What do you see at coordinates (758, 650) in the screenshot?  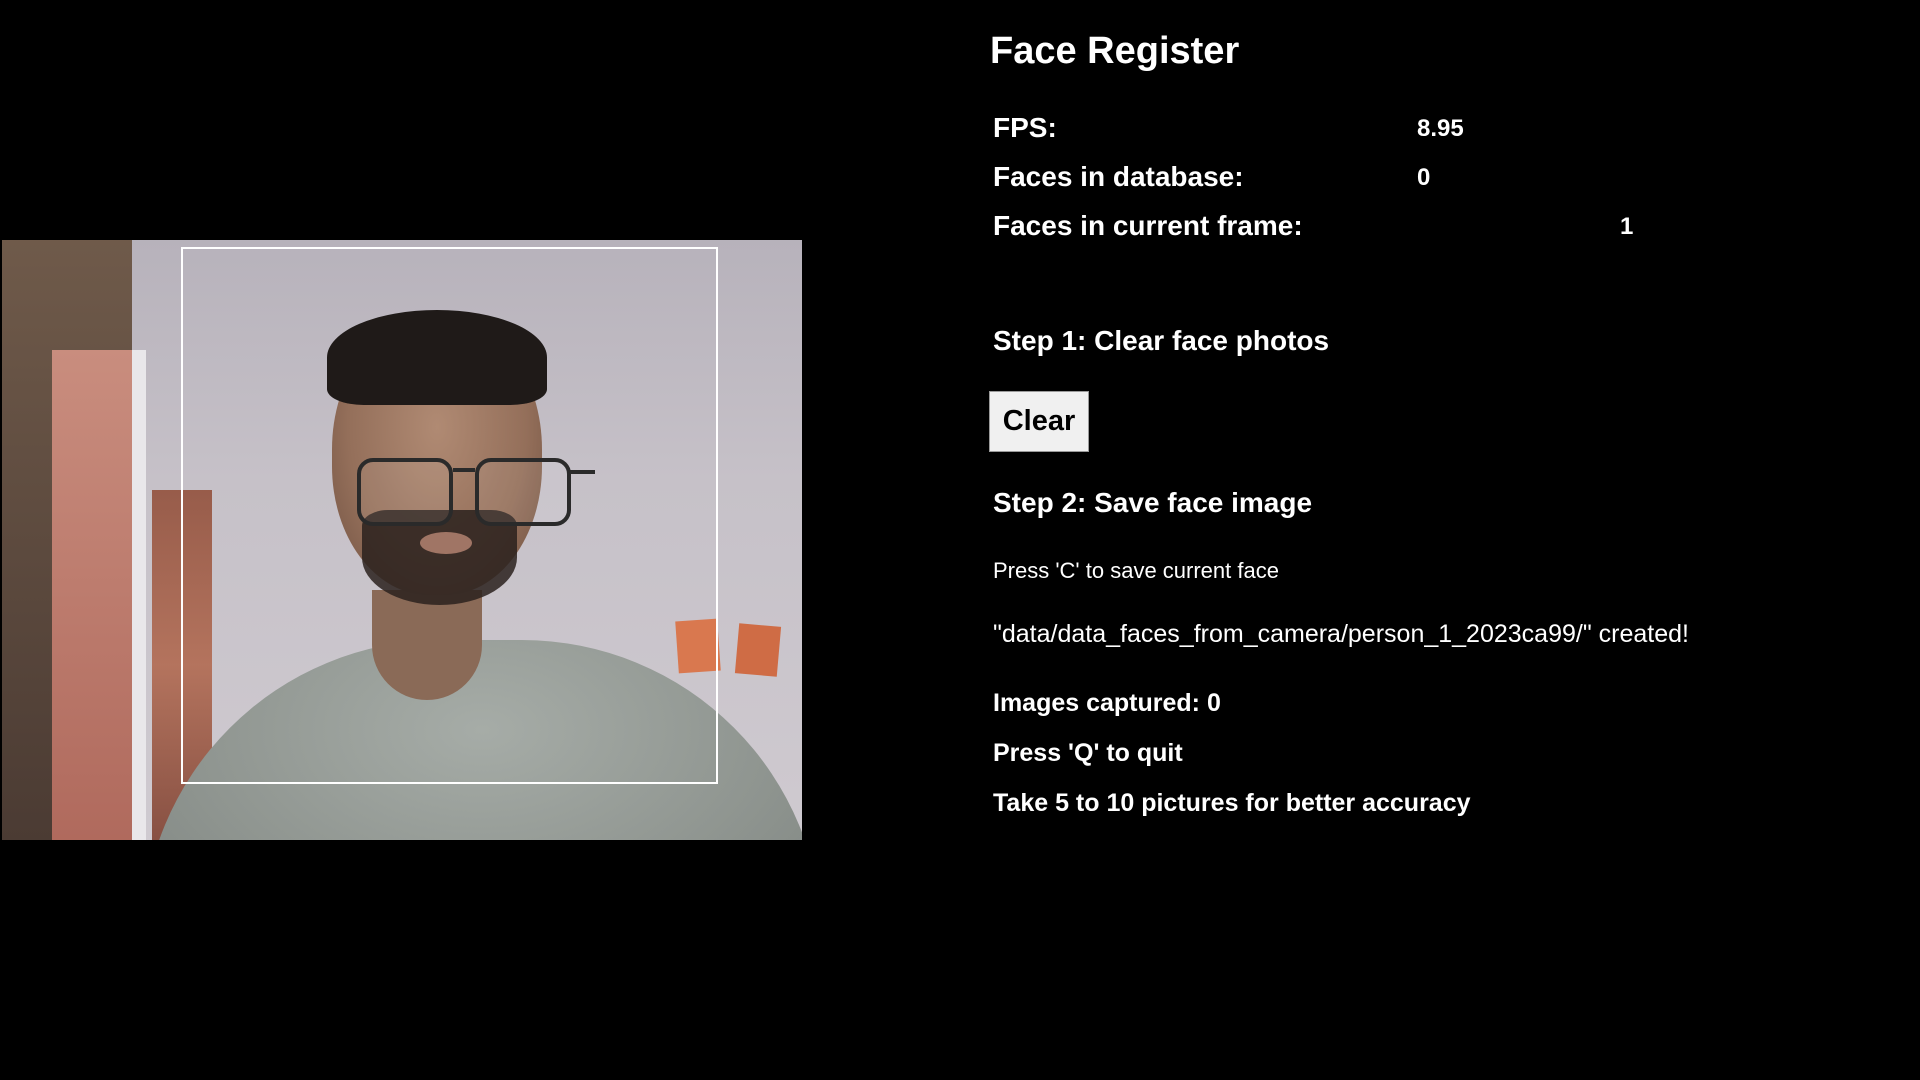 I see `camera-wall-poster` at bounding box center [758, 650].